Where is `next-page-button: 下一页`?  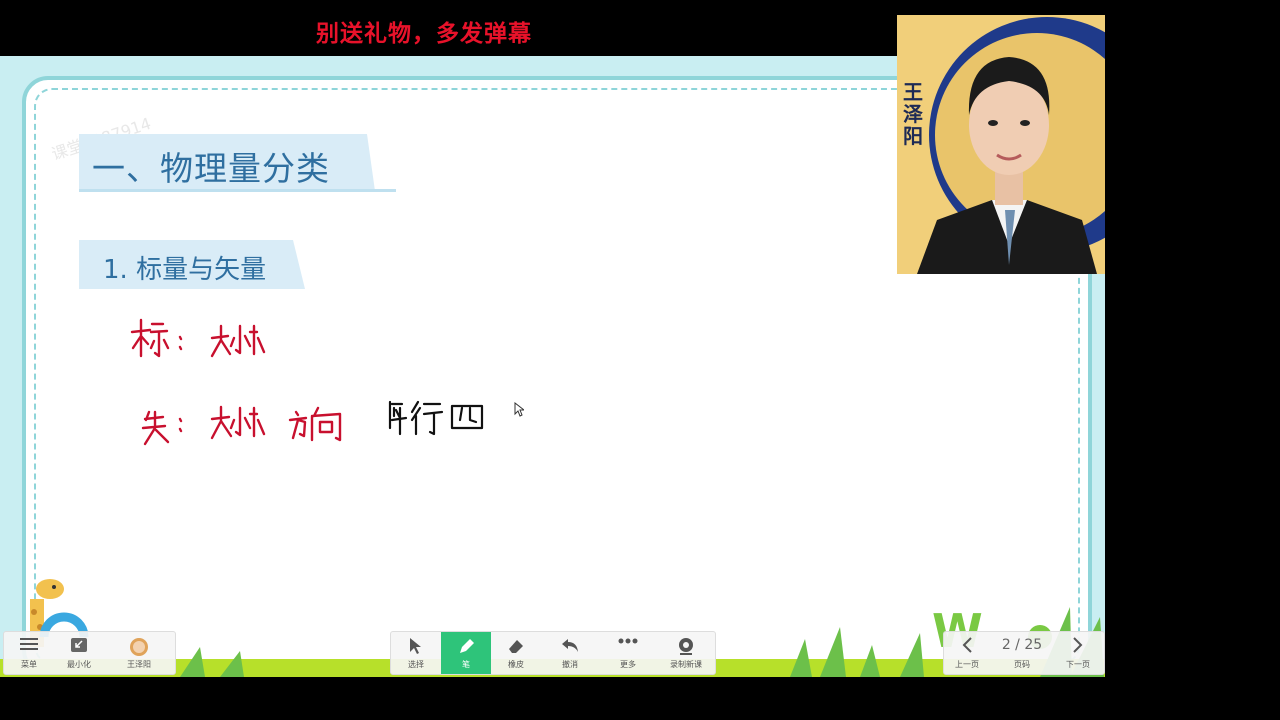
next-page-button: 下一页 is located at coordinates (1078, 653).